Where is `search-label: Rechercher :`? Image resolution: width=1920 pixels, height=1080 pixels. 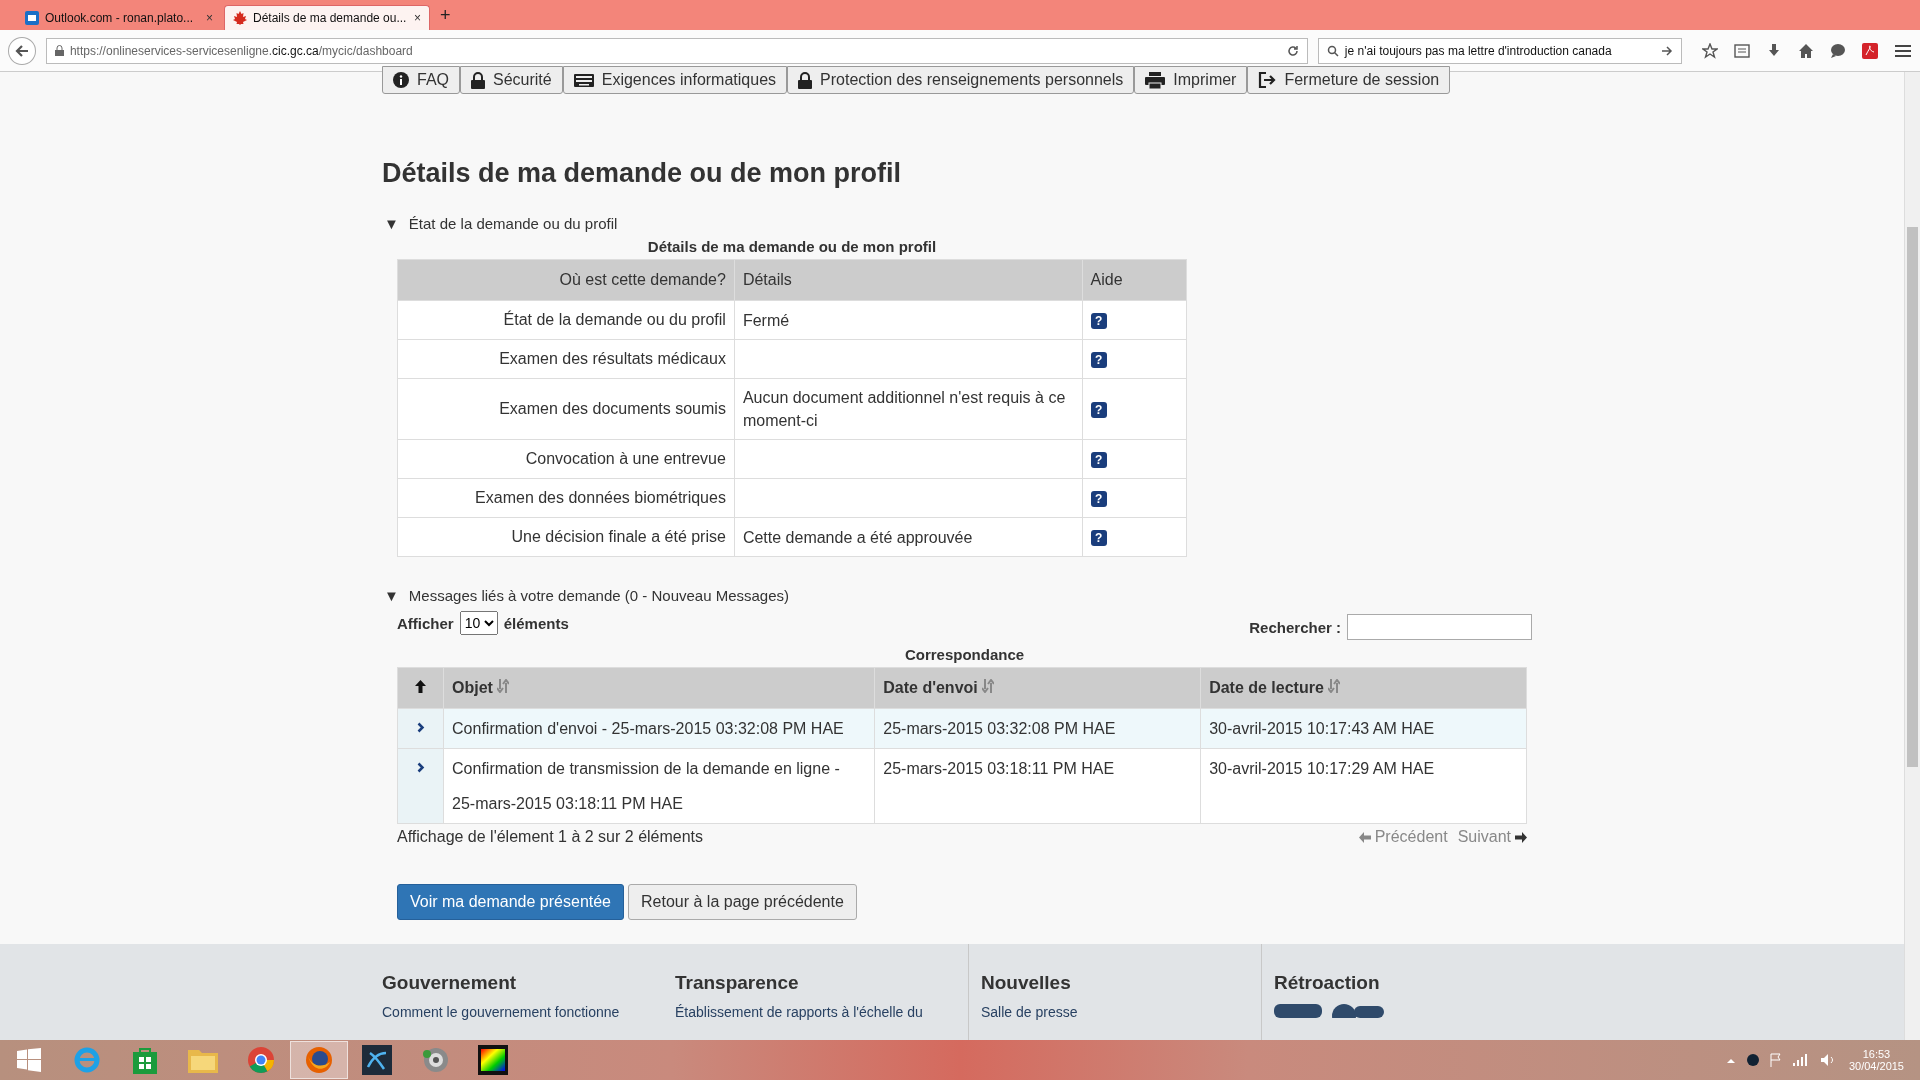
search-label: Rechercher : is located at coordinates (1295, 627).